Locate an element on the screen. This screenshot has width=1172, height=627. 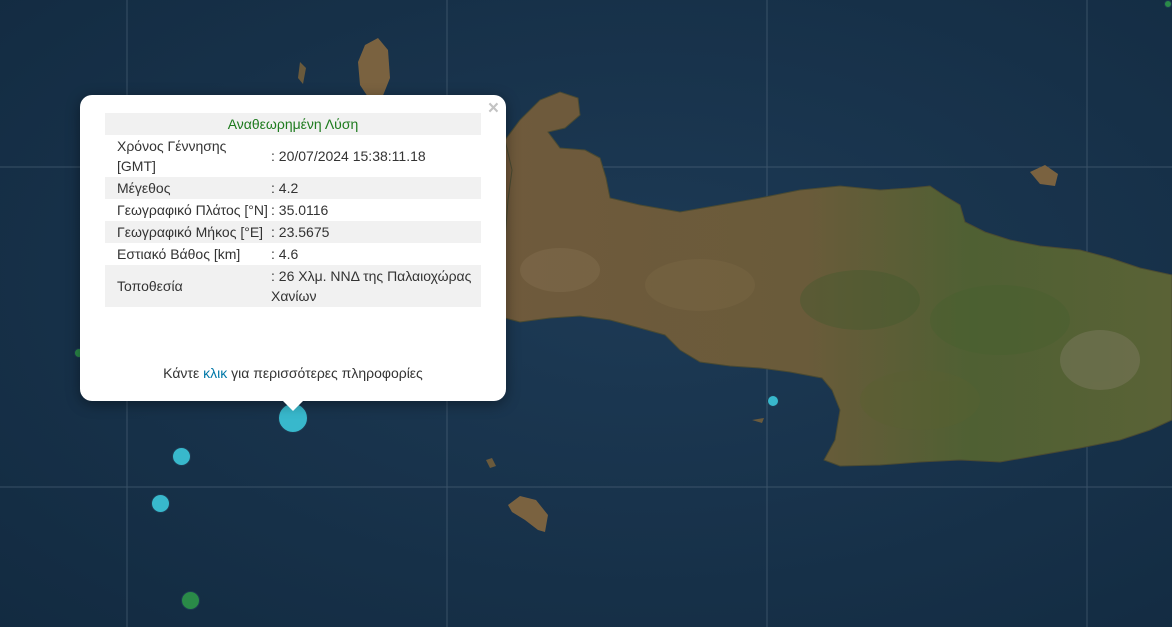
origin-time-label: Χρόνος Γέννησης [GMT] is located at coordinates (172, 156).